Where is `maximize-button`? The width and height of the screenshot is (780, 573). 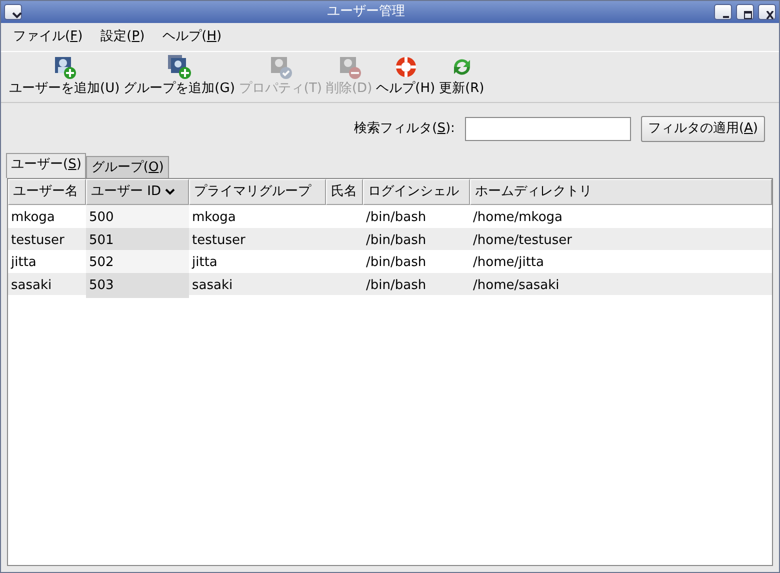 maximize-button is located at coordinates (745, 12).